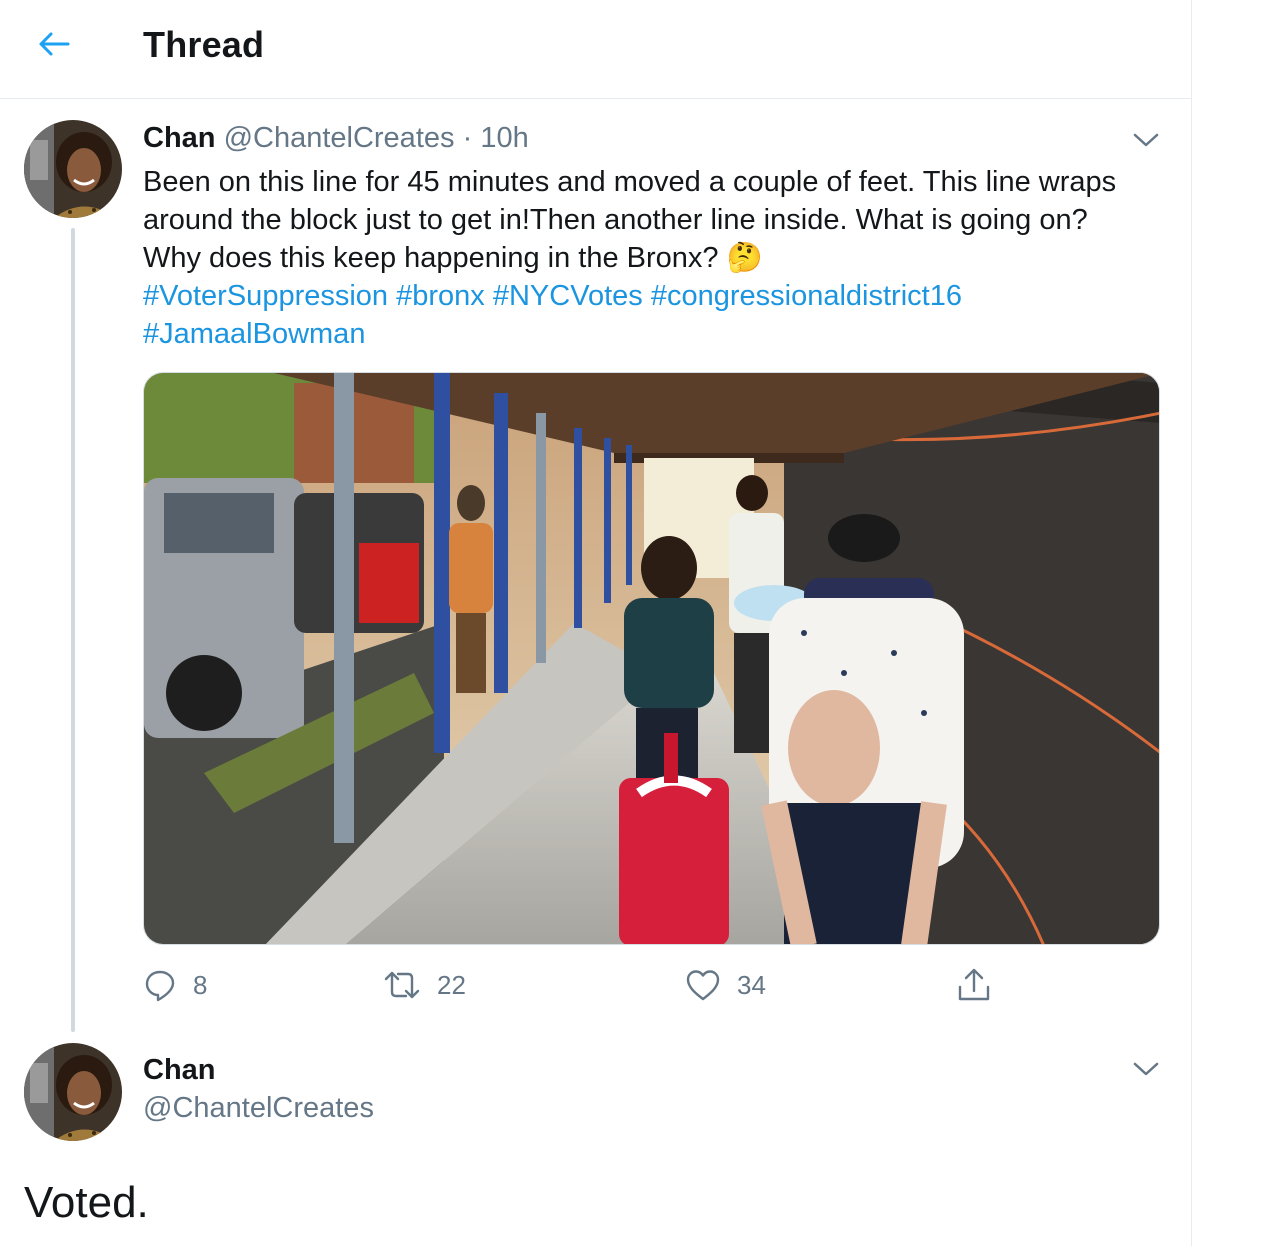  I want to click on reply-icon, so click(160, 986).